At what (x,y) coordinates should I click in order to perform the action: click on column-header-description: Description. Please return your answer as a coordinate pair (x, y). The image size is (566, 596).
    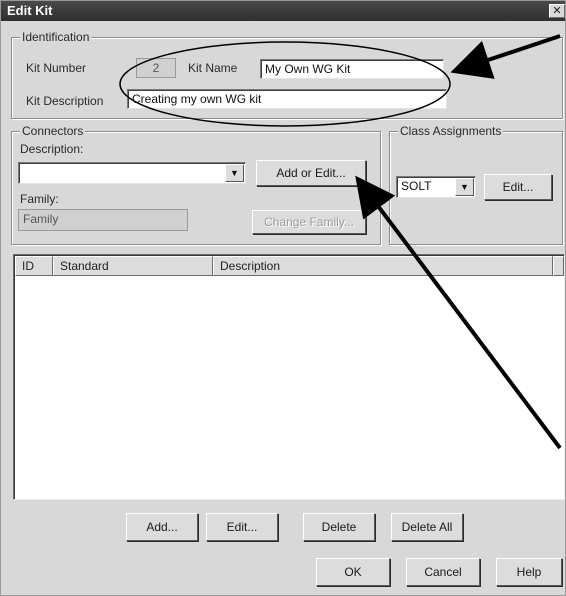
    Looking at the image, I should click on (383, 266).